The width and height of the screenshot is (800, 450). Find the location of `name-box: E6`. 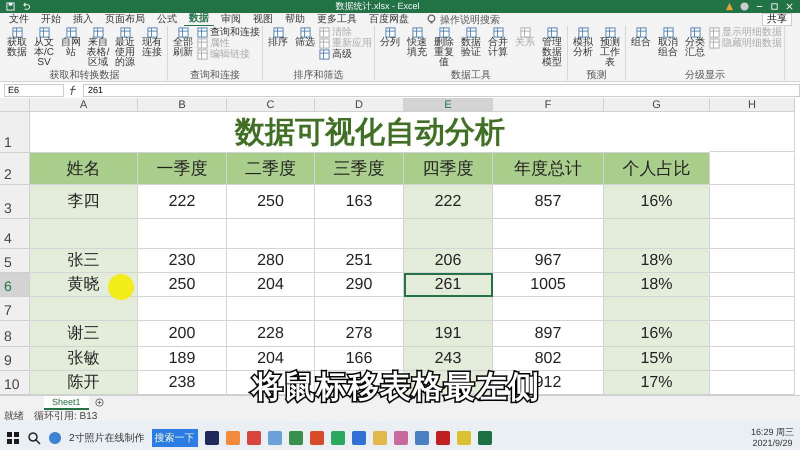

name-box: E6 is located at coordinates (34, 90).